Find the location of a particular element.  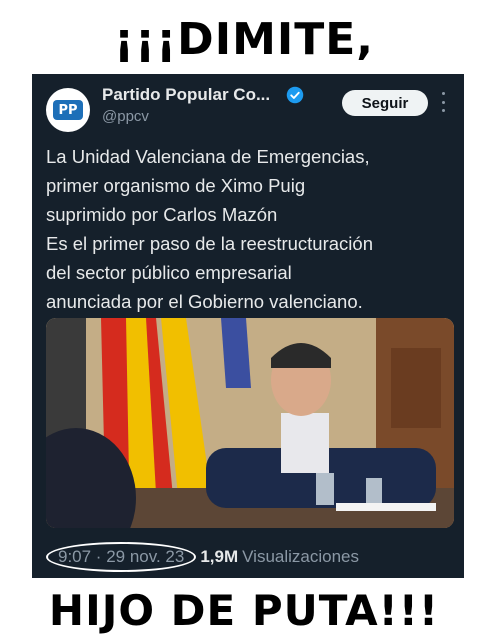

pp-logo-icon: PP is located at coordinates (68, 110).